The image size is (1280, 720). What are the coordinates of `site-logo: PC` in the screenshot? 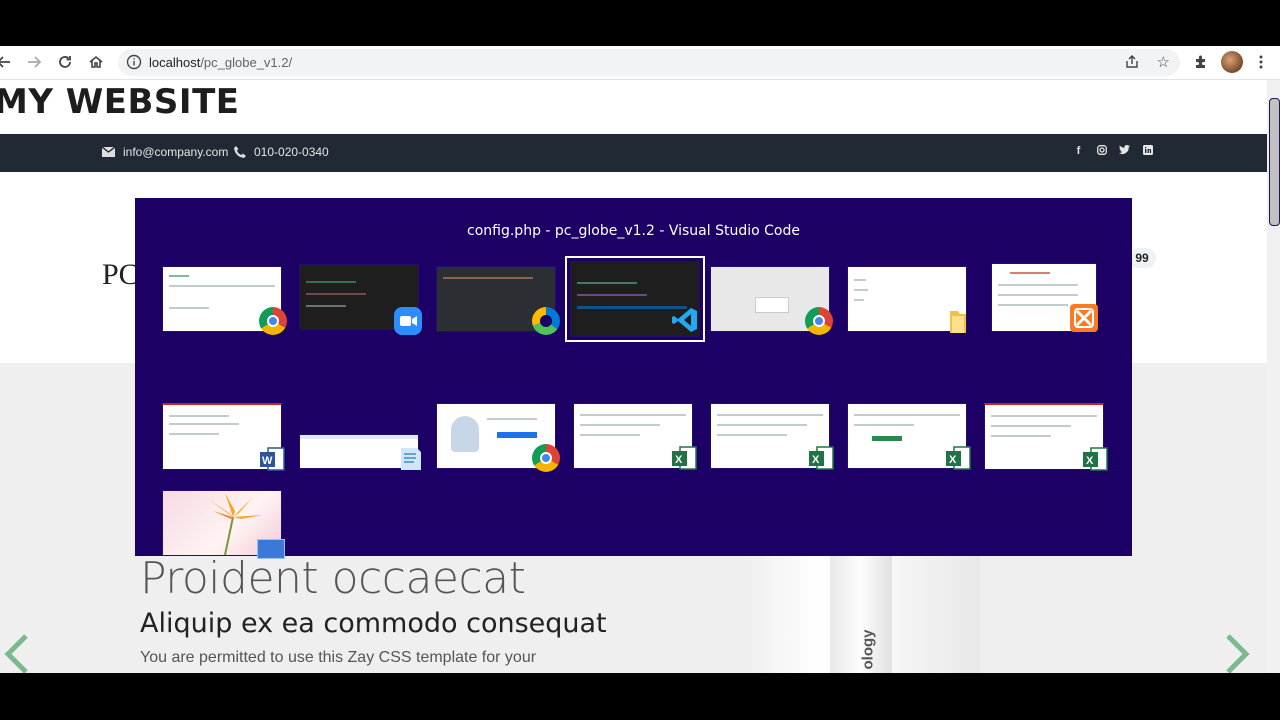 It's located at (120, 275).